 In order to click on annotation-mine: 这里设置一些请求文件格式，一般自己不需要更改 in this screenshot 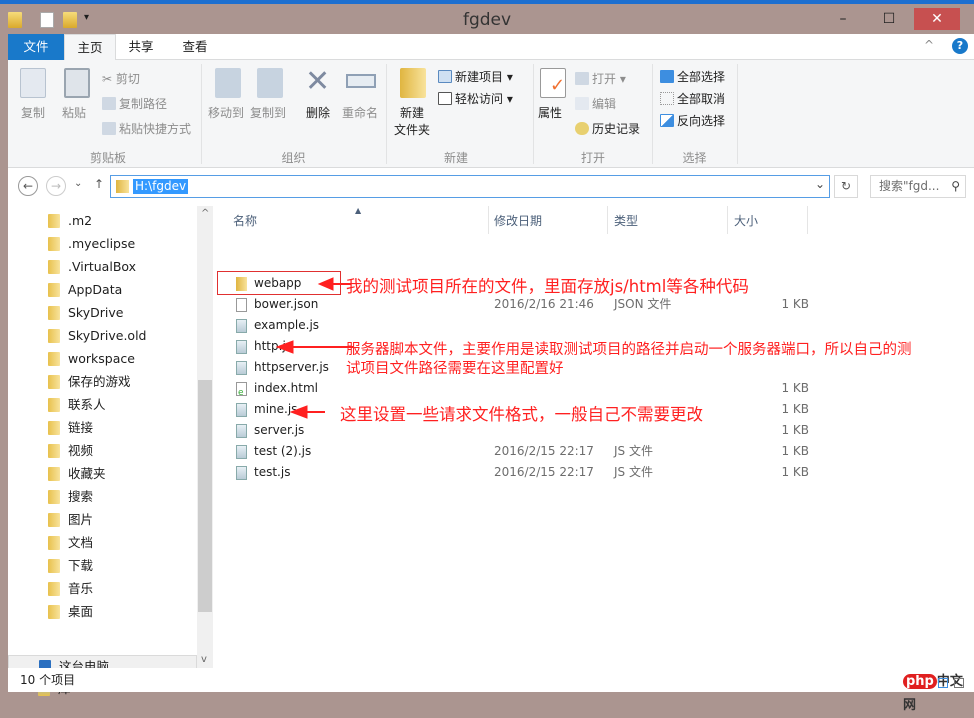, I will do `click(521, 414)`.